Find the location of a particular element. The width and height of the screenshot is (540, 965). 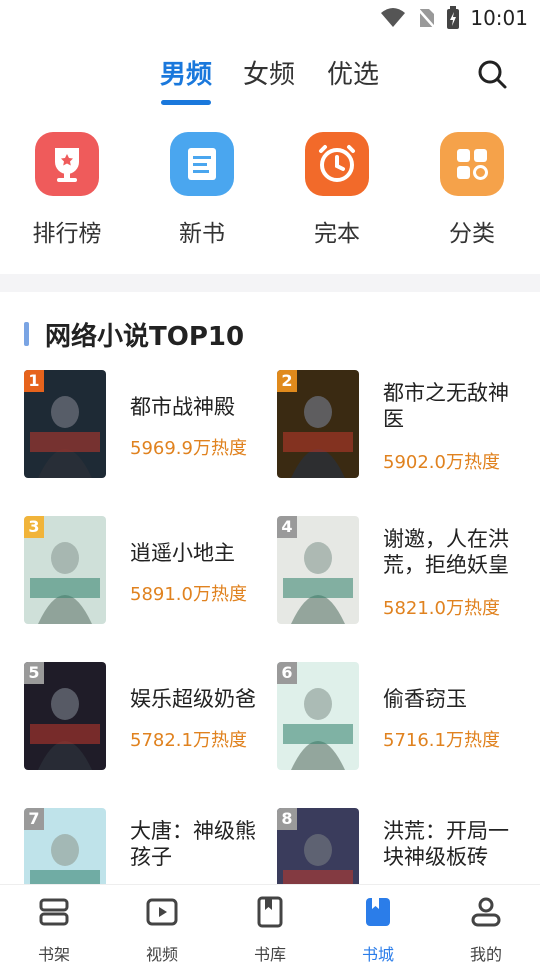

search-button is located at coordinates (492, 74).